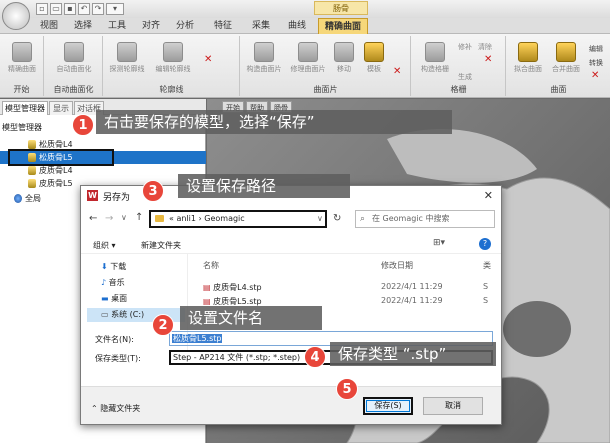 This screenshot has width=610, height=443. I want to click on tree-item: 皮质骨L4, so click(103, 170).